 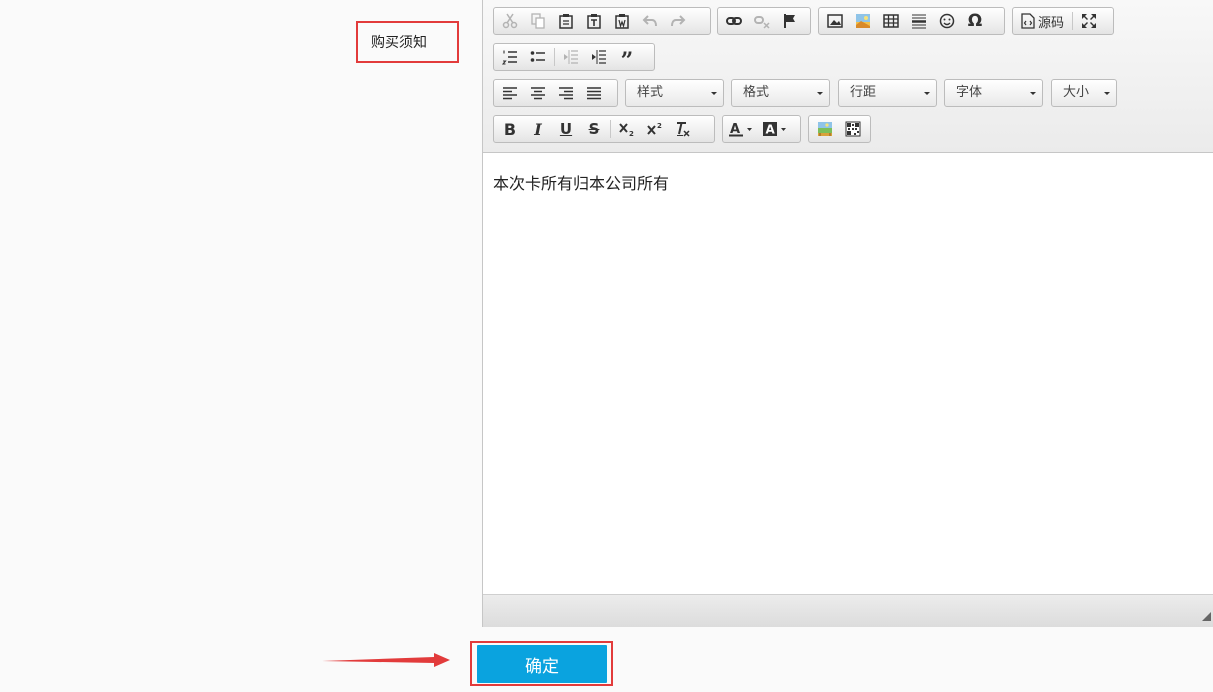 What do you see at coordinates (594, 93) in the screenshot?
I see `align-justify-icon` at bounding box center [594, 93].